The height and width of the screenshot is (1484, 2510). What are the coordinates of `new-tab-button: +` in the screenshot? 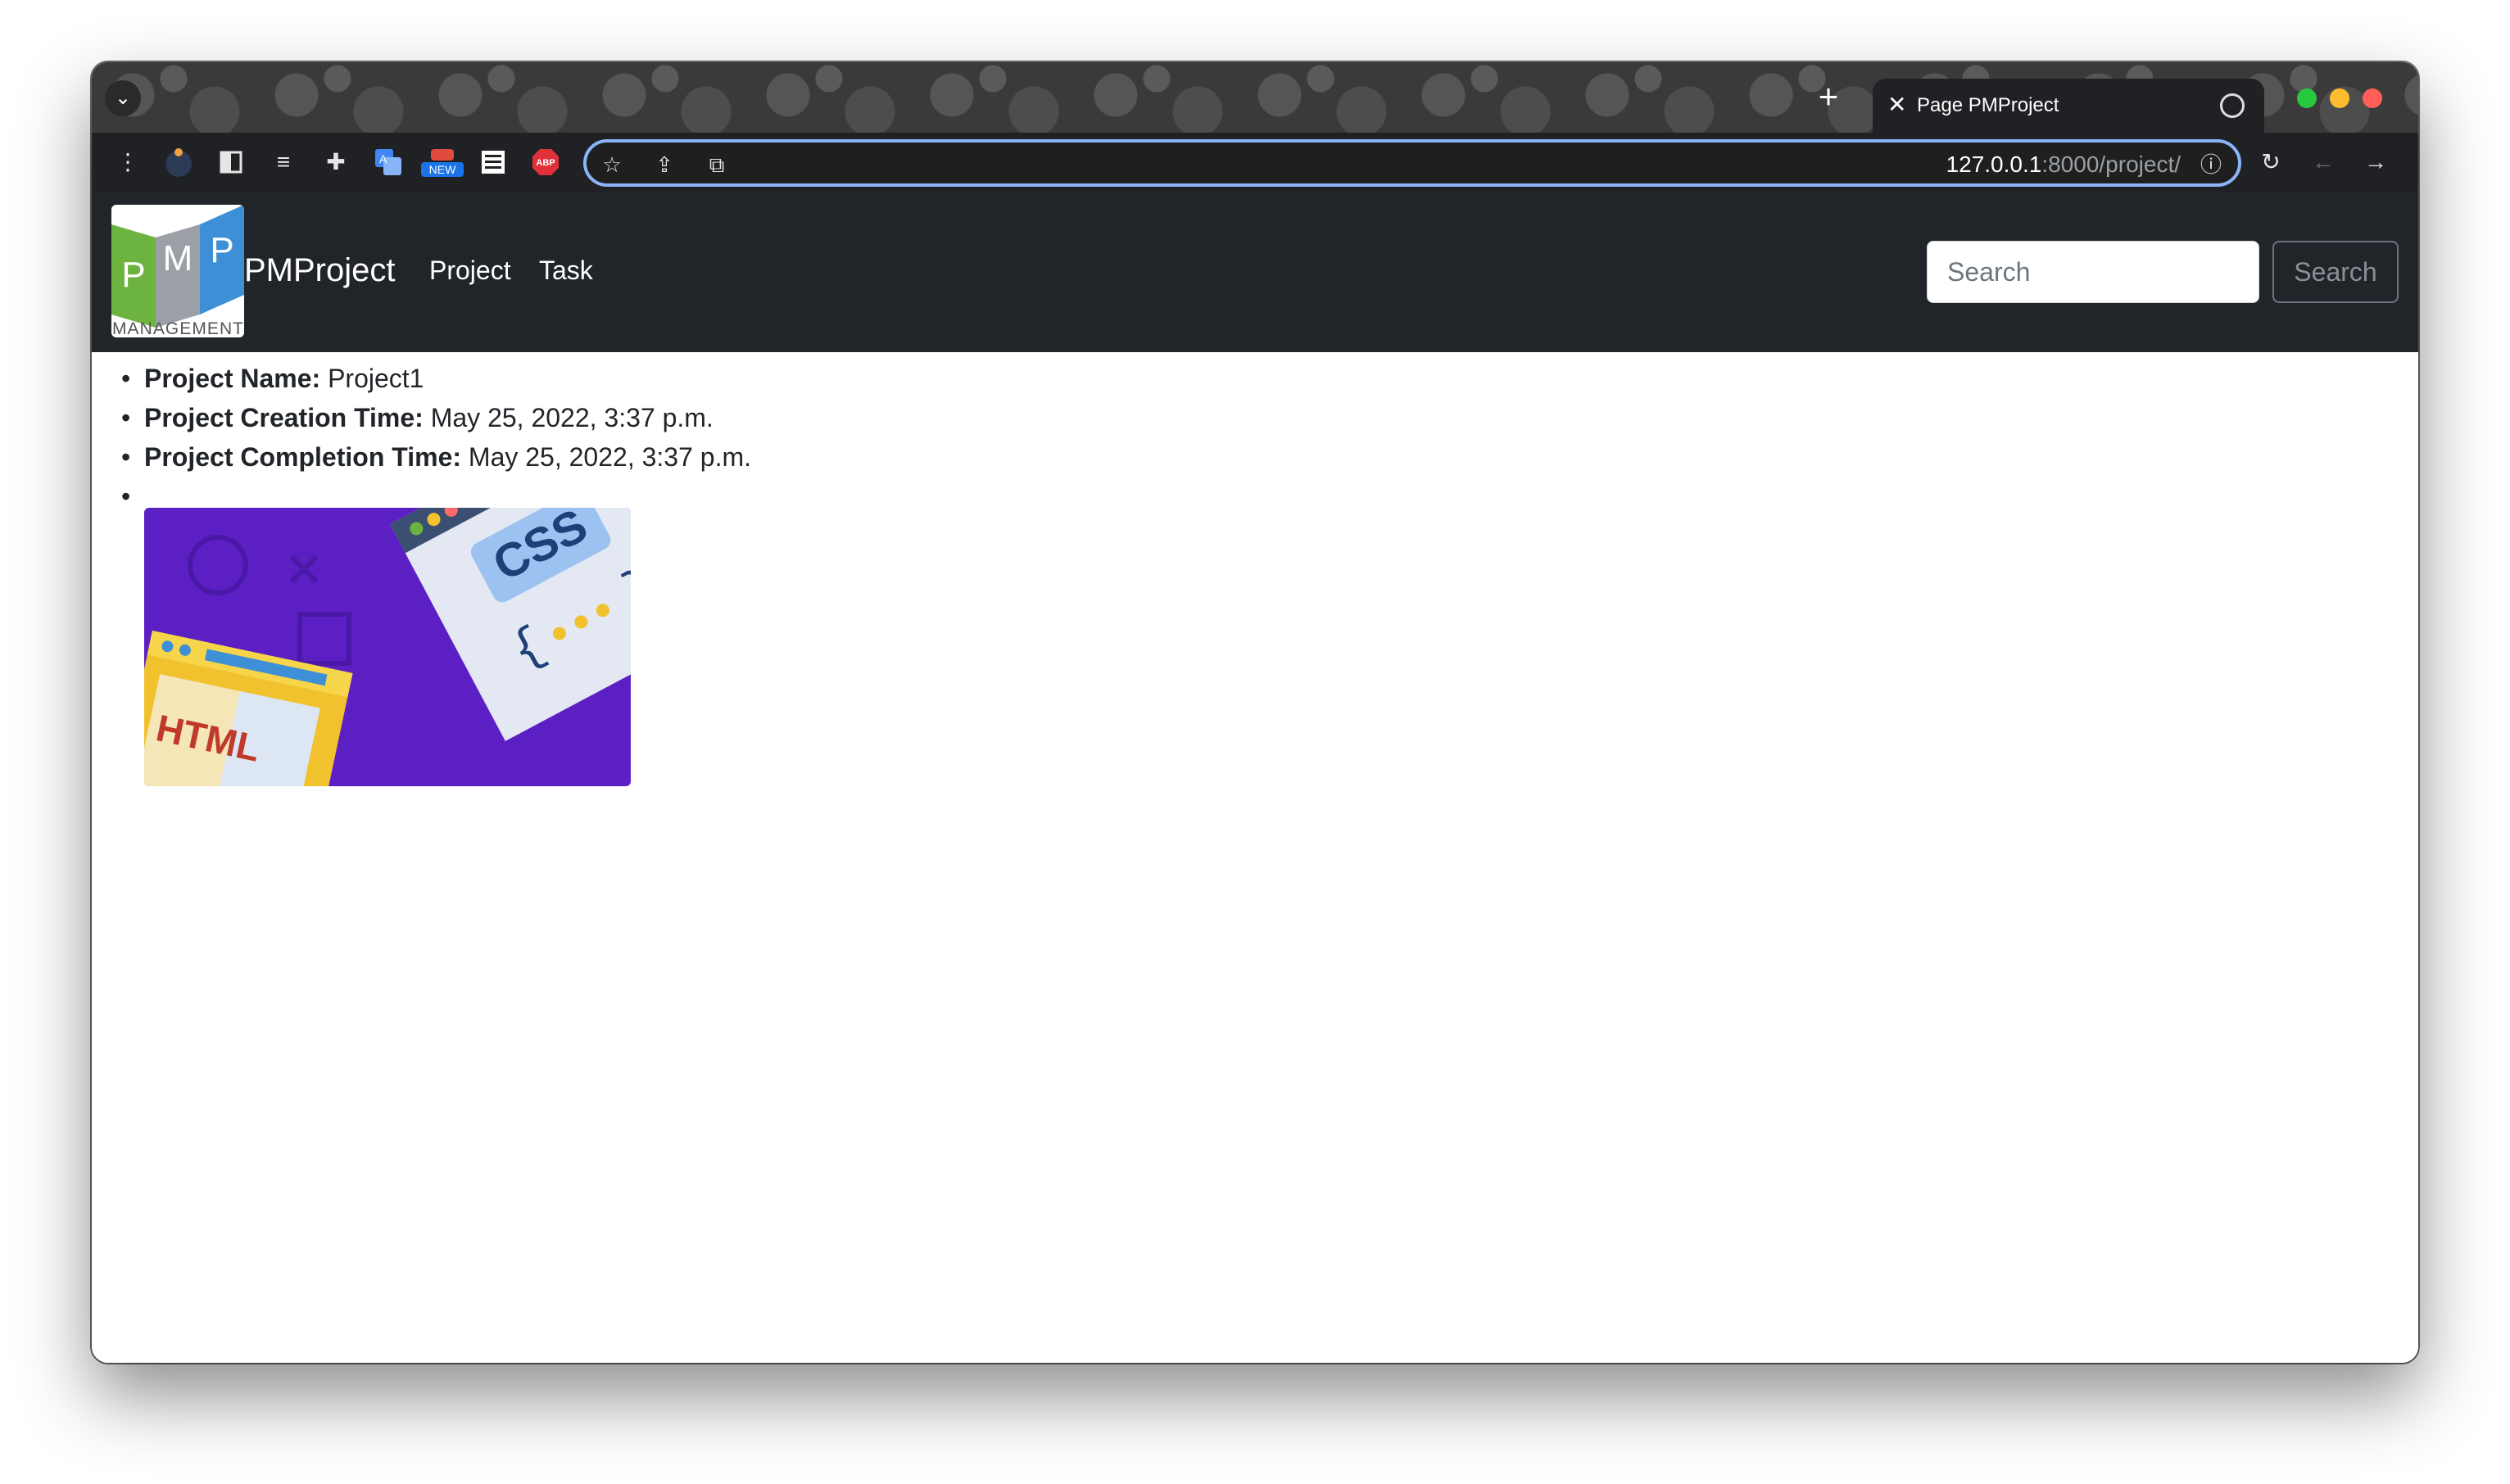 It's located at (1828, 98).